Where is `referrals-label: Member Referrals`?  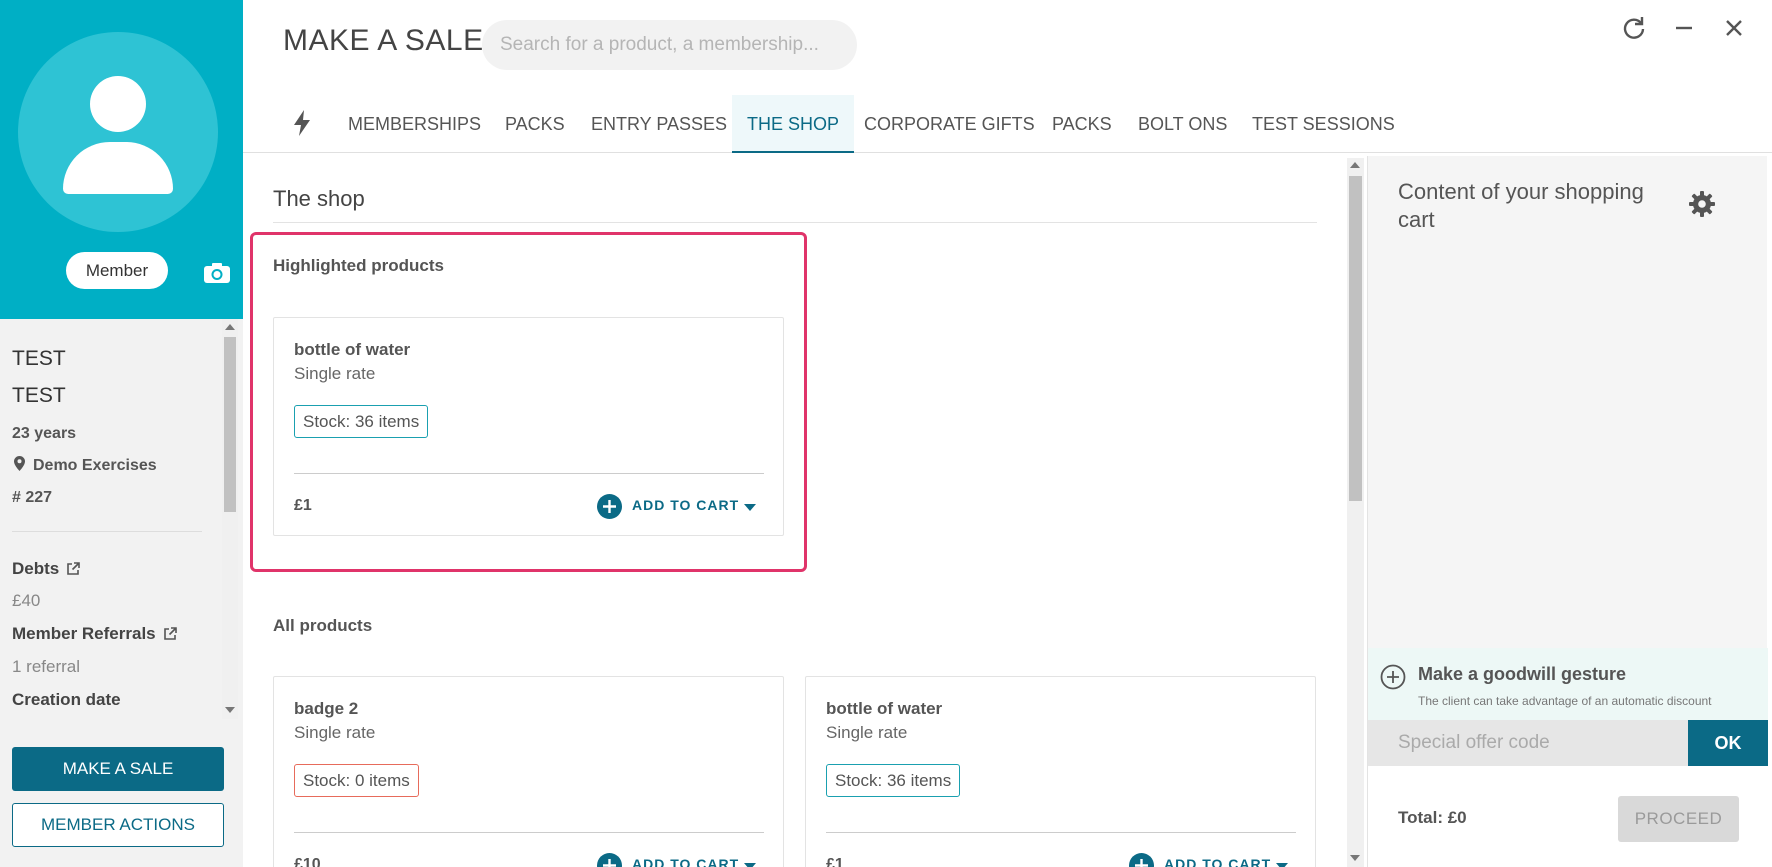 referrals-label: Member Referrals is located at coordinates (84, 634).